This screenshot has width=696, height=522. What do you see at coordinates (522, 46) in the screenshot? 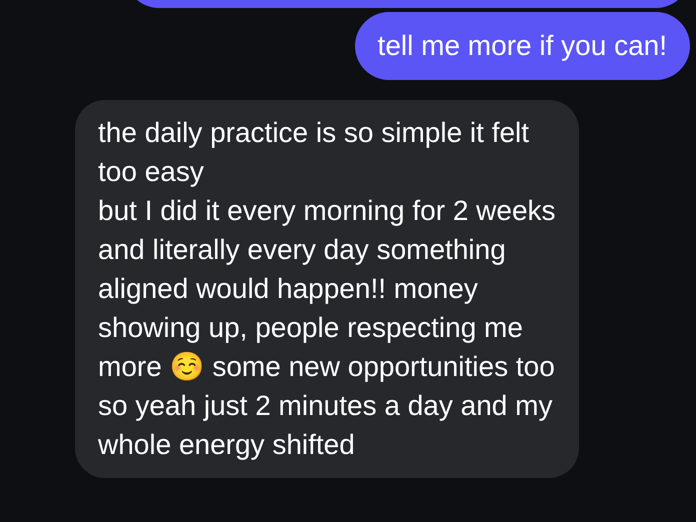
I see `message-text: tell me more if you can!` at bounding box center [522, 46].